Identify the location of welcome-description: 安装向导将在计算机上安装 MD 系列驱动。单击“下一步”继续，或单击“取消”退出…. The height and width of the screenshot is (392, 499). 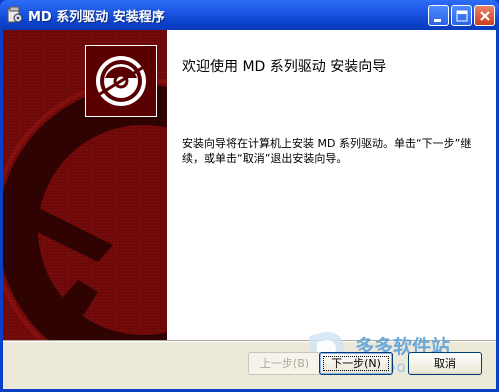
(327, 151).